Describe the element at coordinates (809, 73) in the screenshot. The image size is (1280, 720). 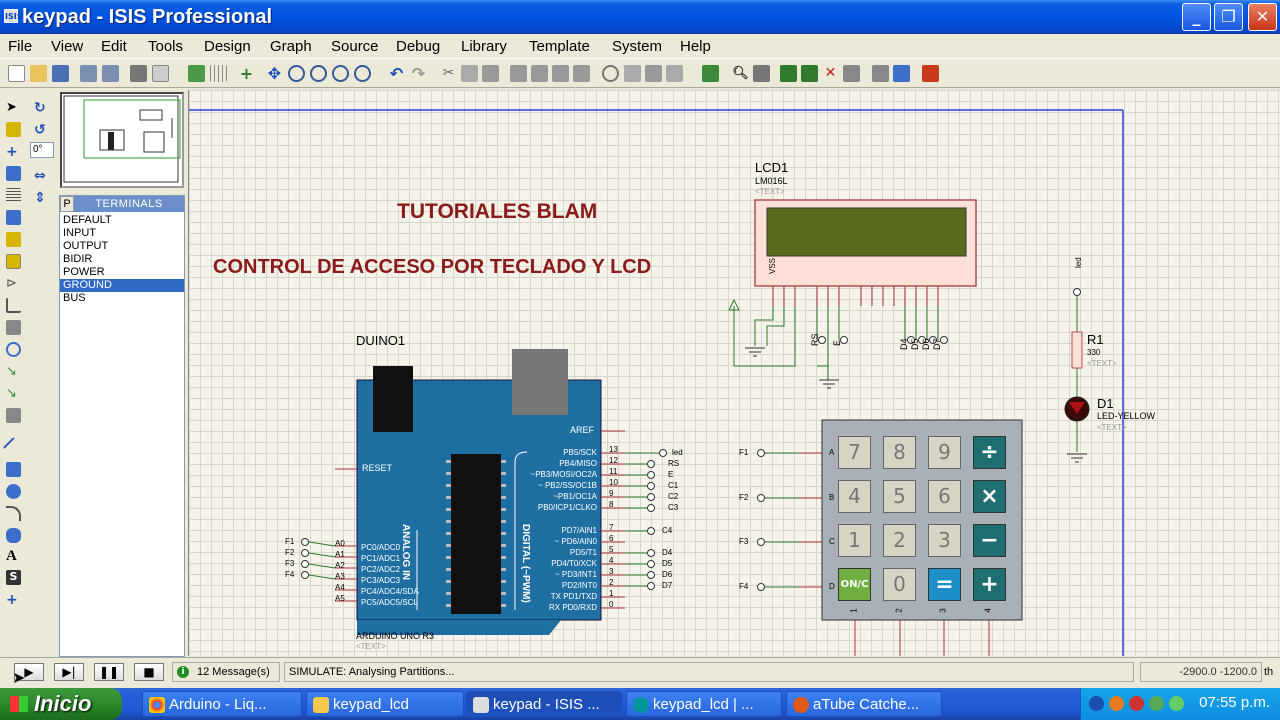
I see `add-sheet-icon` at that location.